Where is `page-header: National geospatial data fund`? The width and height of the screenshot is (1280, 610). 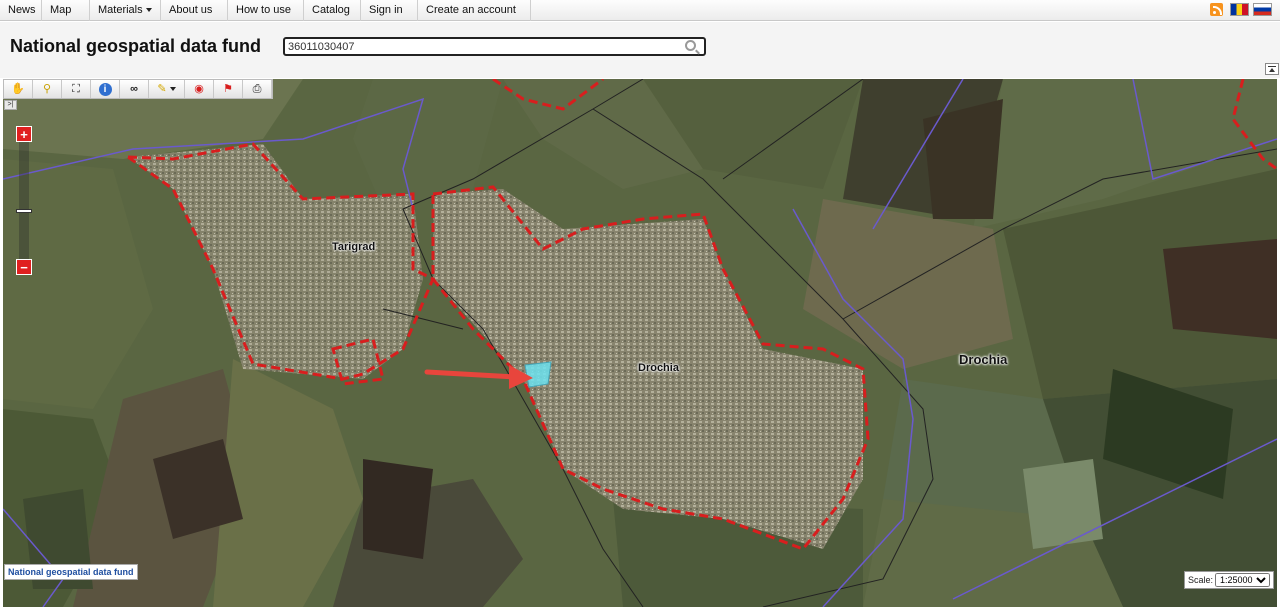
page-header: National geospatial data fund is located at coordinates (640, 50).